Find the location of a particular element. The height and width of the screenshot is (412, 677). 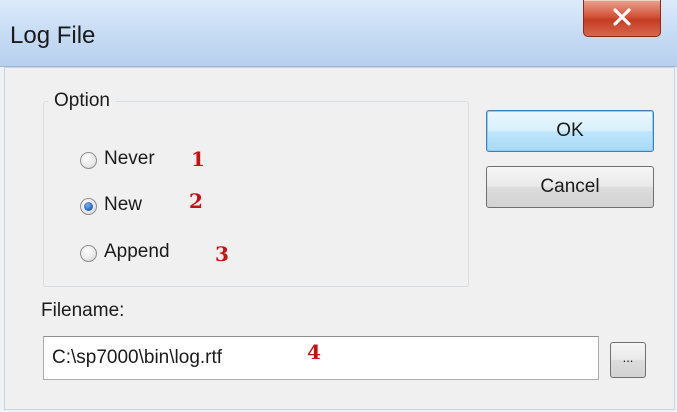

cancel-button: Cancel is located at coordinates (570, 187).